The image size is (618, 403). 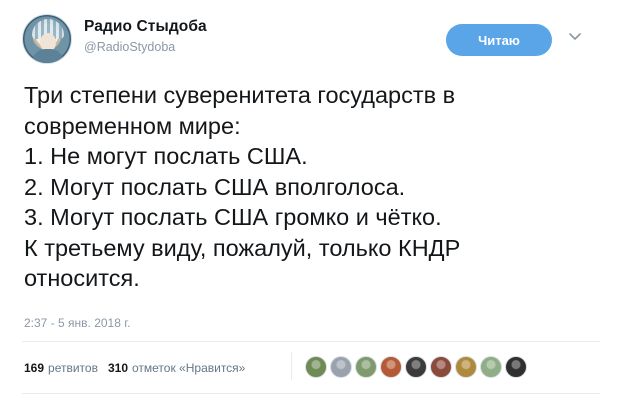 What do you see at coordinates (188, 368) in the screenshot?
I see `likes-label: отметок «Нравится»` at bounding box center [188, 368].